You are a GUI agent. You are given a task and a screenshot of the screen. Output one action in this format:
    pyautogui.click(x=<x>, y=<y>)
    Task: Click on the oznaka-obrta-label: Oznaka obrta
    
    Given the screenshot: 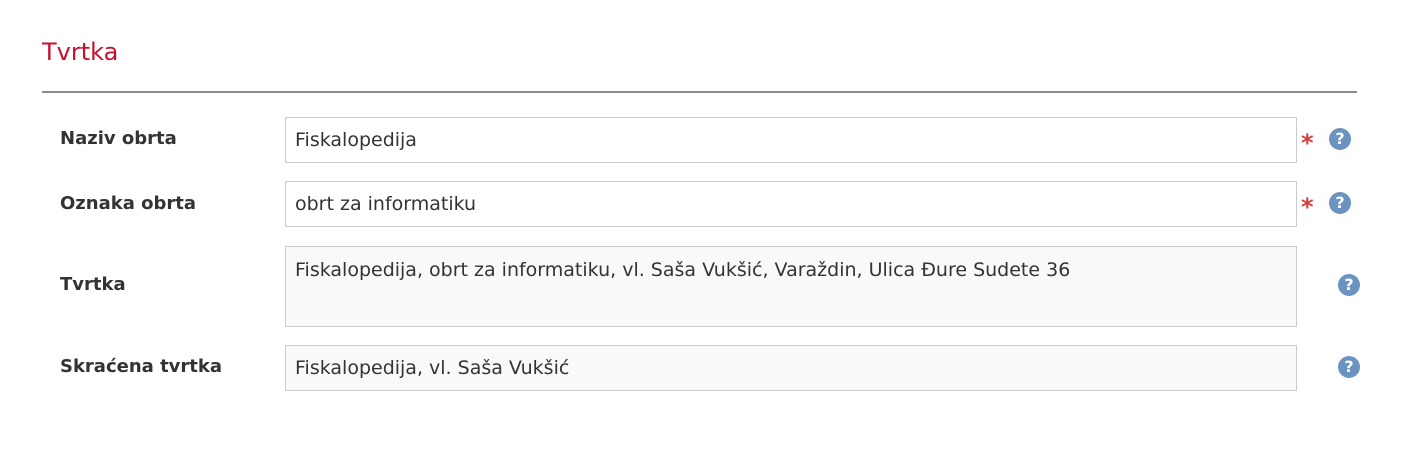 What is the action you would take?
    pyautogui.click(x=128, y=203)
    